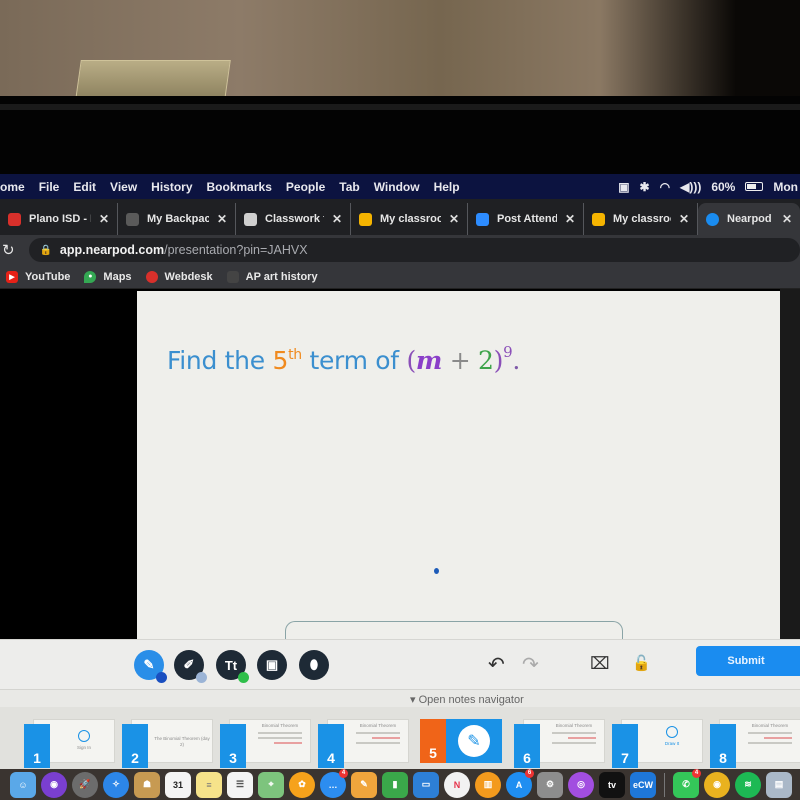 This screenshot has height=800, width=800. I want to click on open-notes-navigator-toggle: ▾ Open notes navigator, so click(467, 699).